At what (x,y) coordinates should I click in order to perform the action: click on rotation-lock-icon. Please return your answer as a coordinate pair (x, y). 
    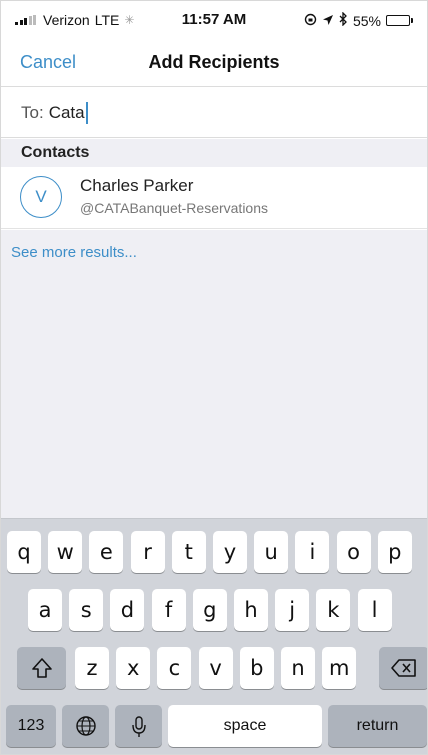
    Looking at the image, I should click on (310, 21).